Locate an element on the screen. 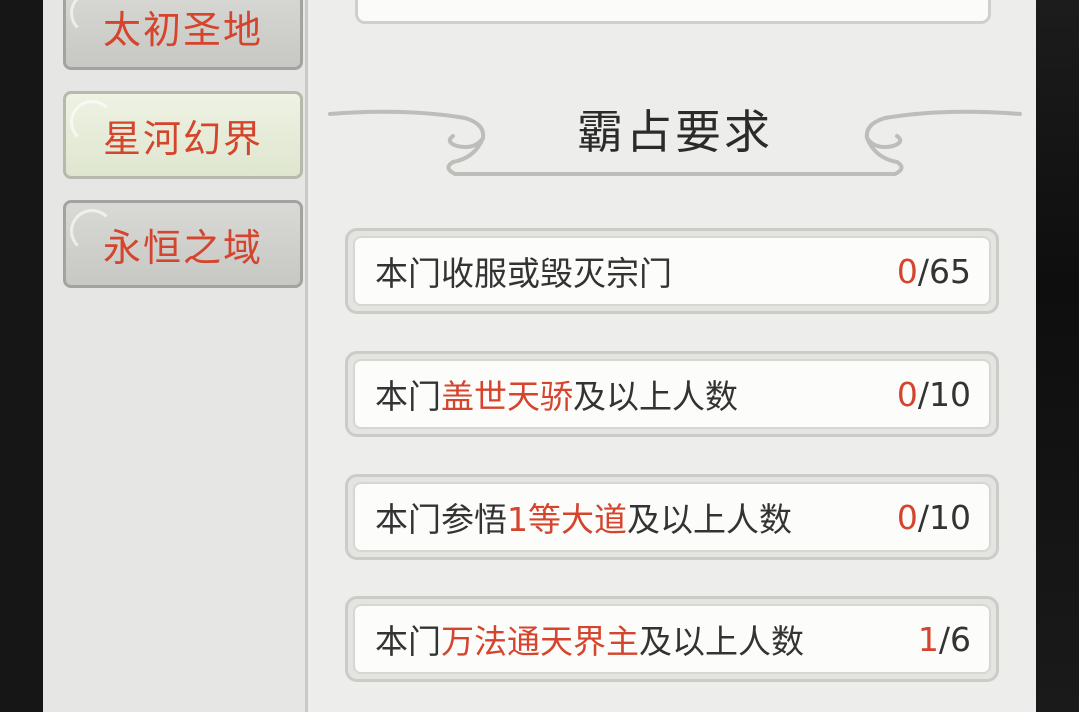 The height and width of the screenshot is (712, 1079). sidebar-item-yongheng: 永恒之域 is located at coordinates (183, 244).